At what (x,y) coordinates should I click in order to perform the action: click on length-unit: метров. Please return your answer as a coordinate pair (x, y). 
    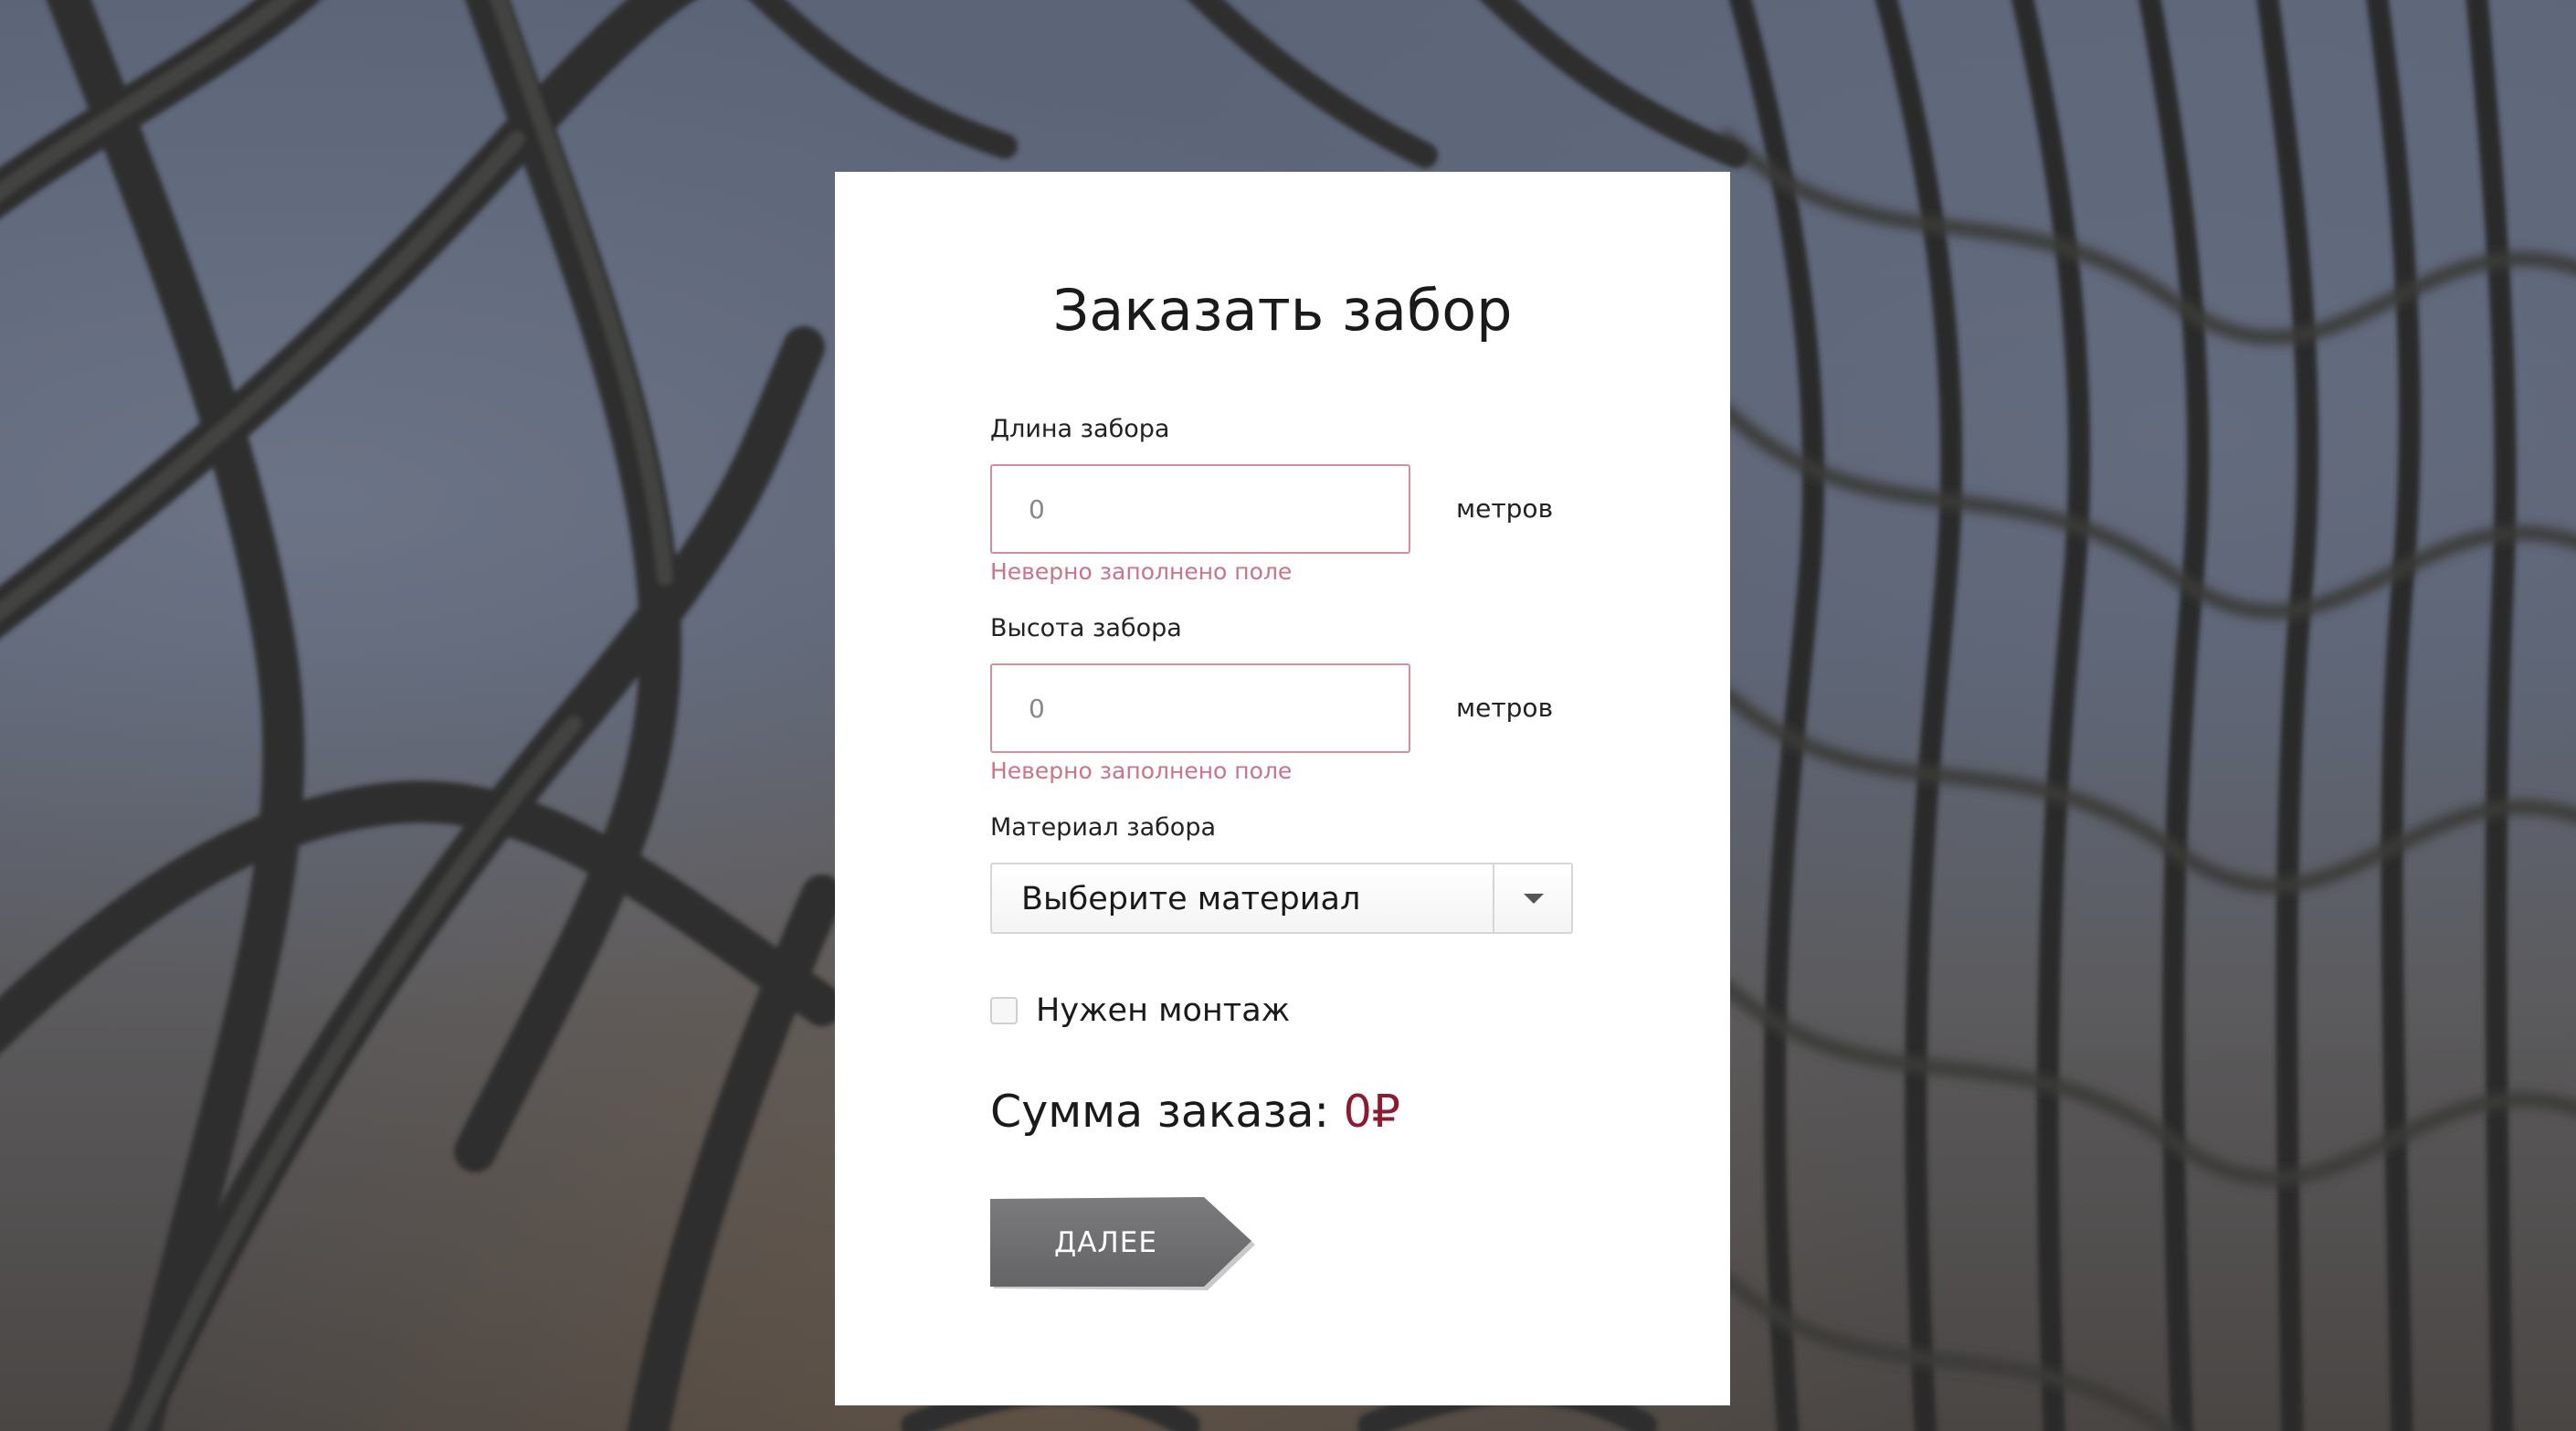
    Looking at the image, I should click on (1505, 508).